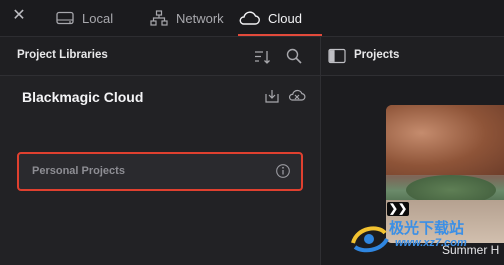 The height and width of the screenshot is (265, 504). I want to click on tab-cloud: Cloud, so click(280, 18).